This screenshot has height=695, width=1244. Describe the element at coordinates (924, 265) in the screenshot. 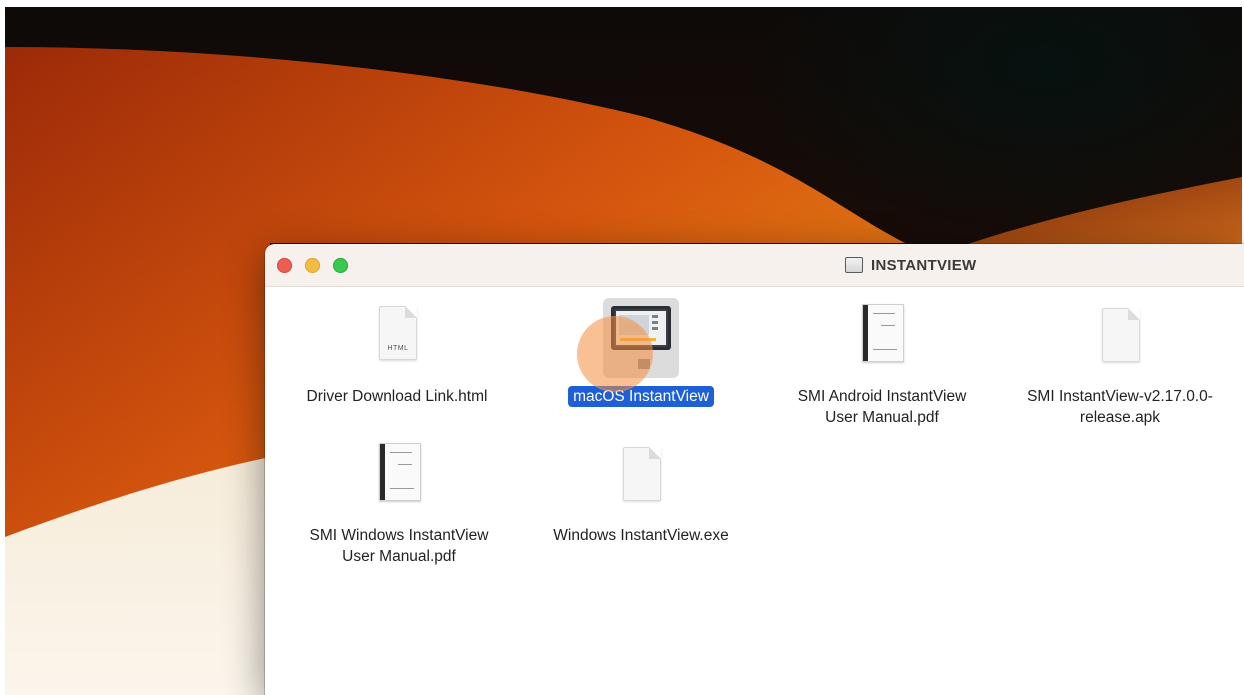

I see `window-title-label: INSTANTVIEW` at that location.